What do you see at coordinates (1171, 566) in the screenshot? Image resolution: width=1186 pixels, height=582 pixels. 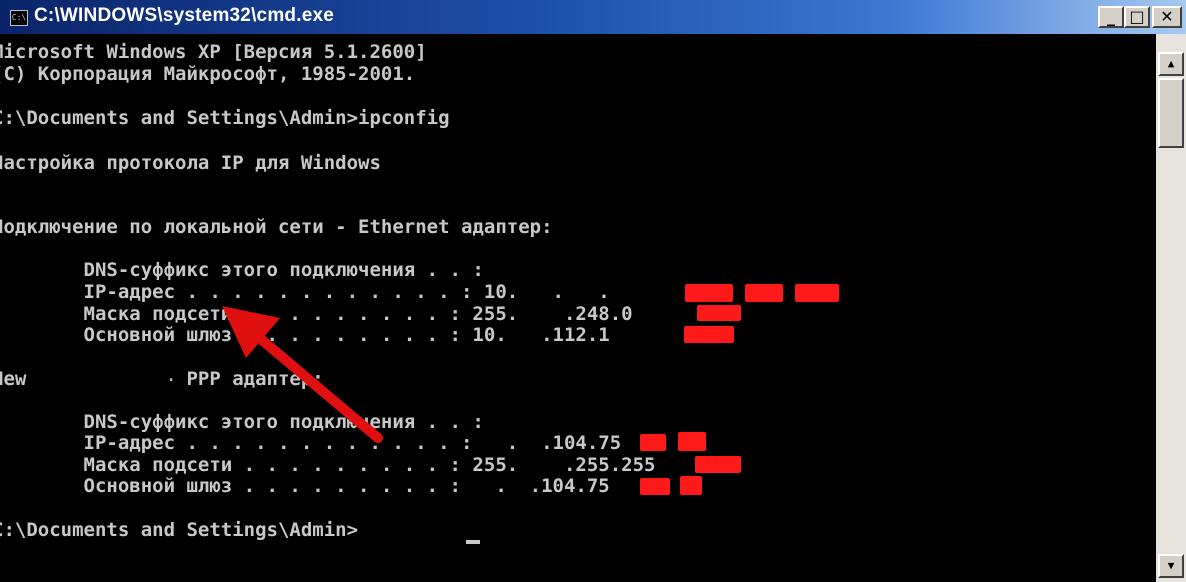 I see `scroll-down-button: ▼` at bounding box center [1171, 566].